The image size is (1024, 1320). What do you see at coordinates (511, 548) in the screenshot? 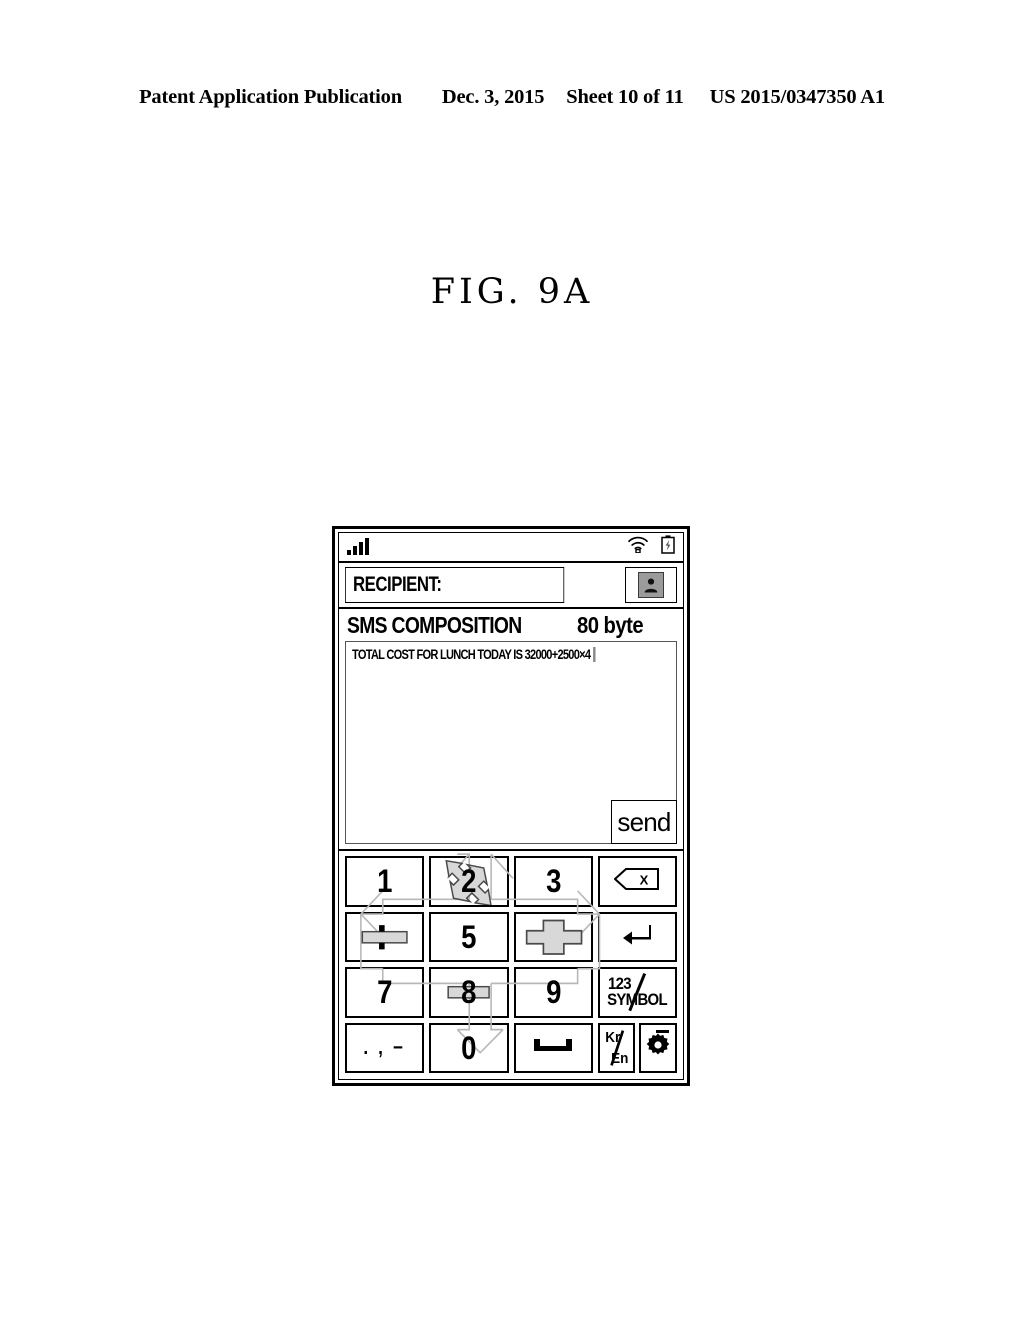
I see `status-bar` at bounding box center [511, 548].